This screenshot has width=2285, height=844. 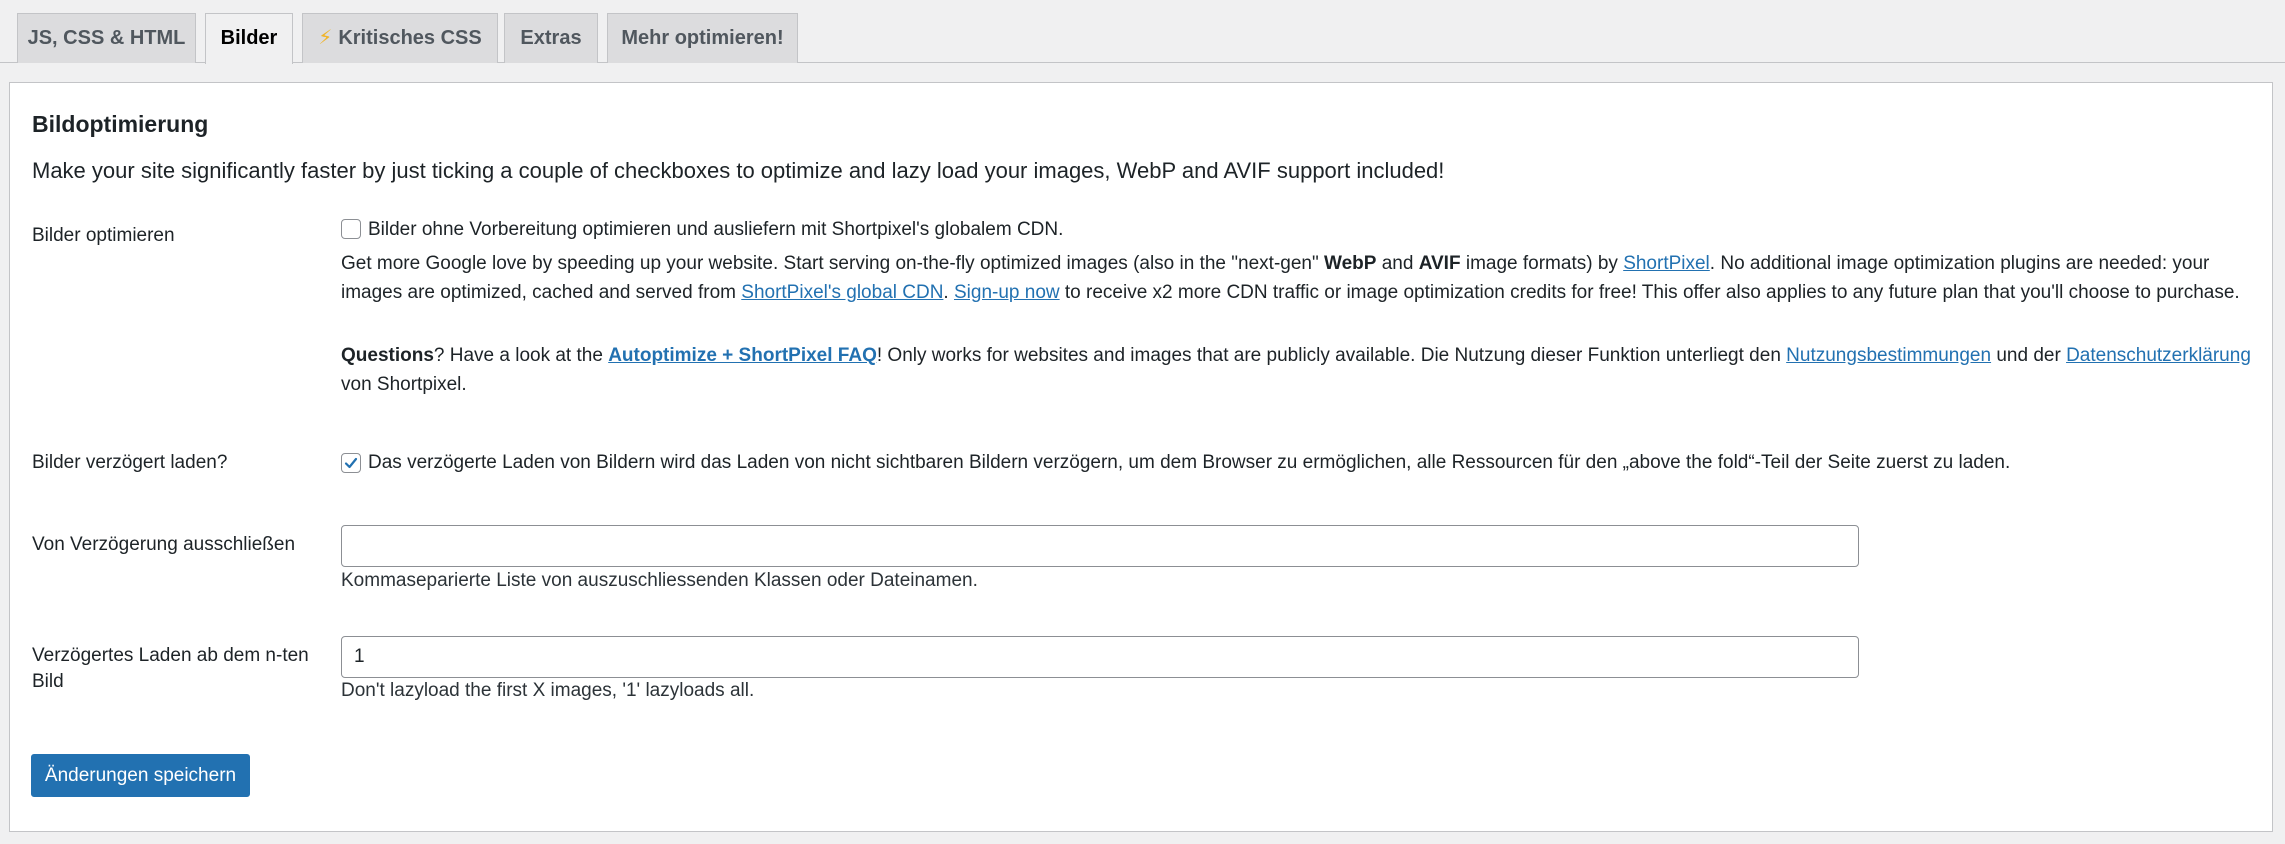 I want to click on lazyload-checkbox, so click(x=351, y=463).